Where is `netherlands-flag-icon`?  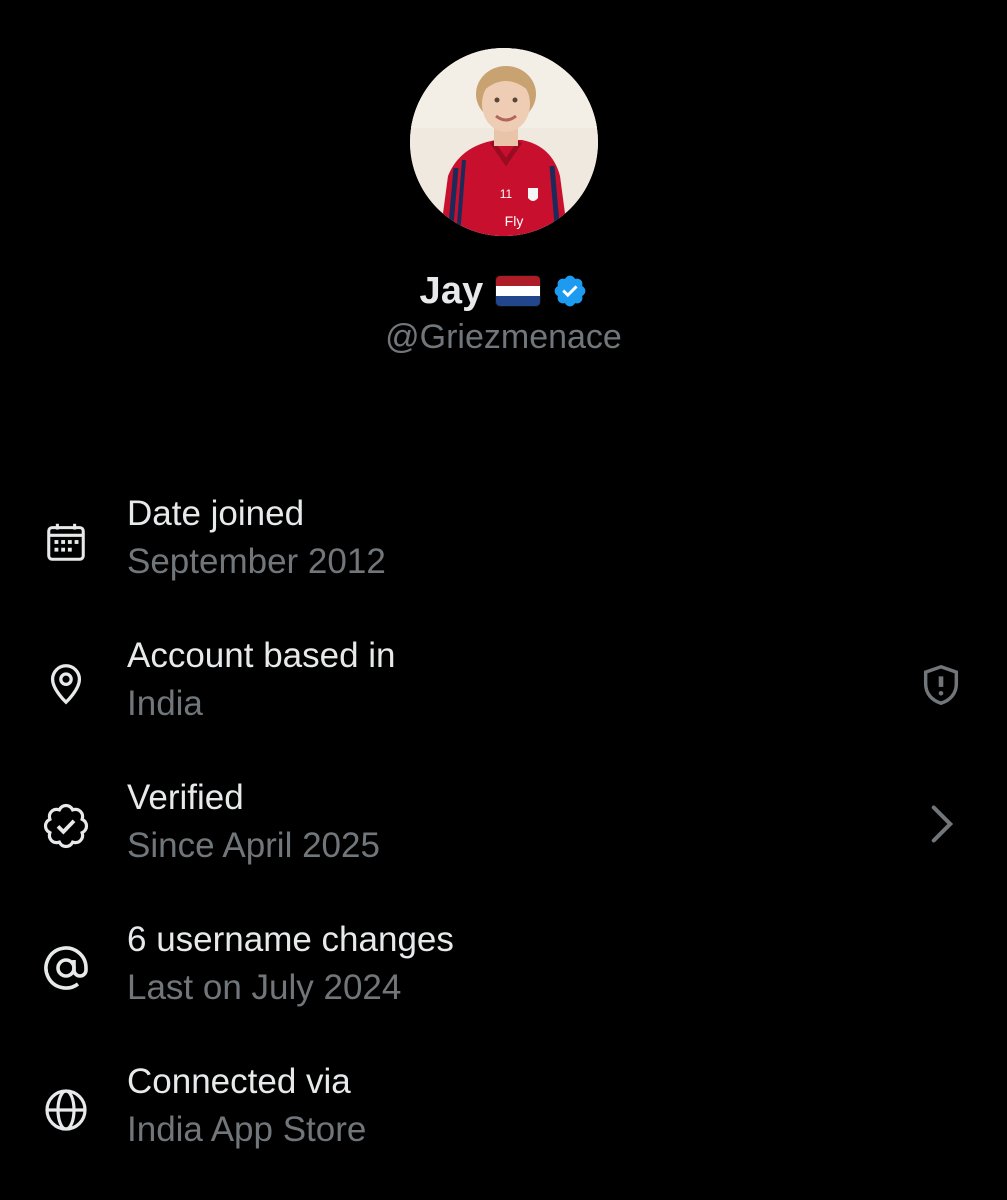 netherlands-flag-icon is located at coordinates (517, 291).